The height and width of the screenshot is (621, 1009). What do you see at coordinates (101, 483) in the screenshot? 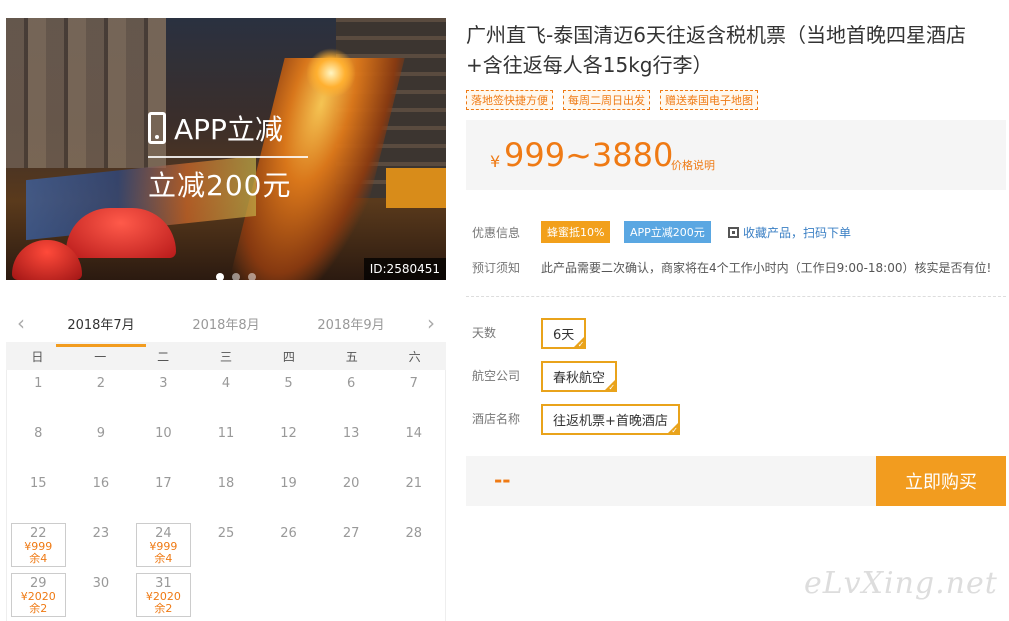
I see `day-number: 16` at bounding box center [101, 483].